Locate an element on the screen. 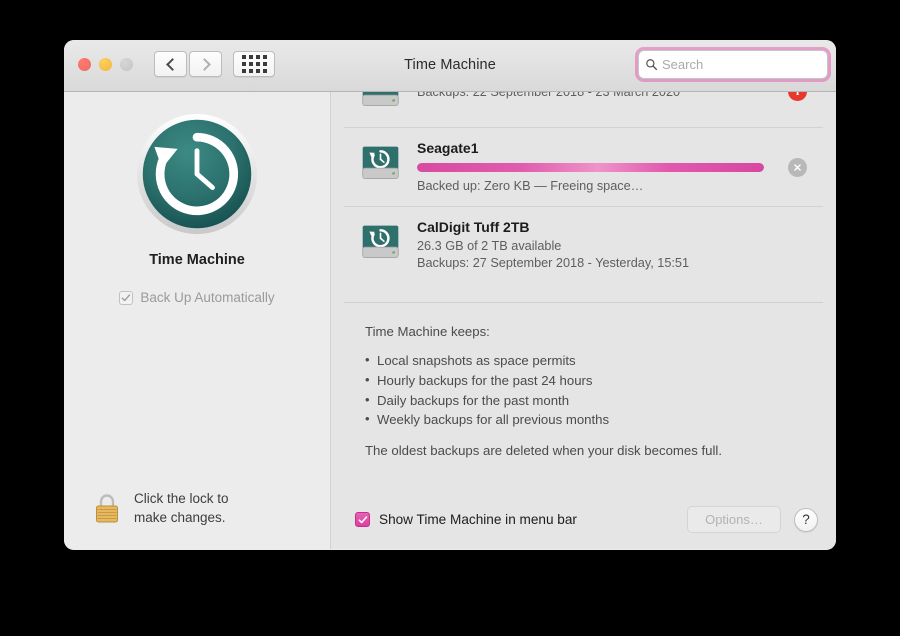 The height and width of the screenshot is (636, 900). disk-alert-badge: i is located at coordinates (797, 96).